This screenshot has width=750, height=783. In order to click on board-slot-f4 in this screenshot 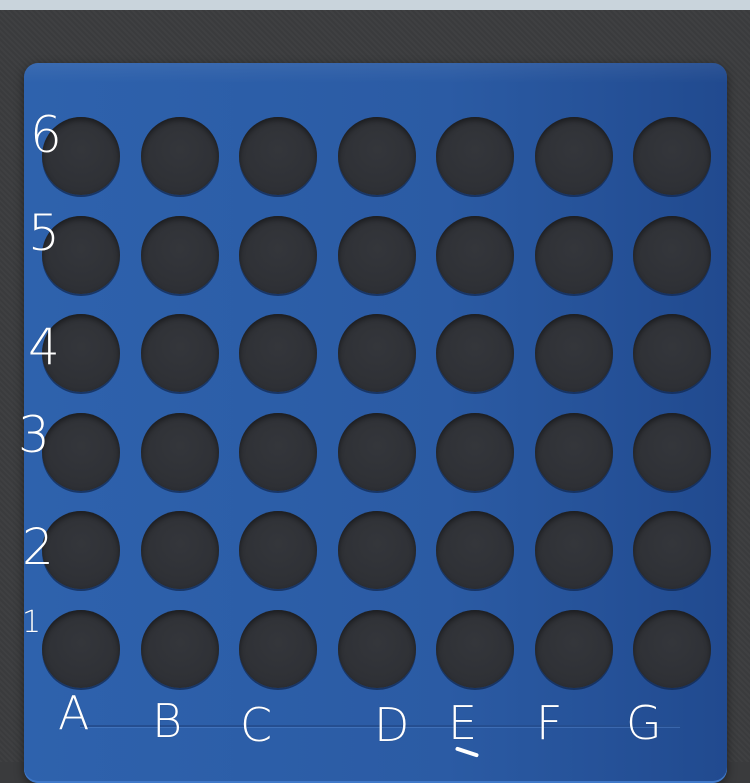, I will do `click(573, 353)`.